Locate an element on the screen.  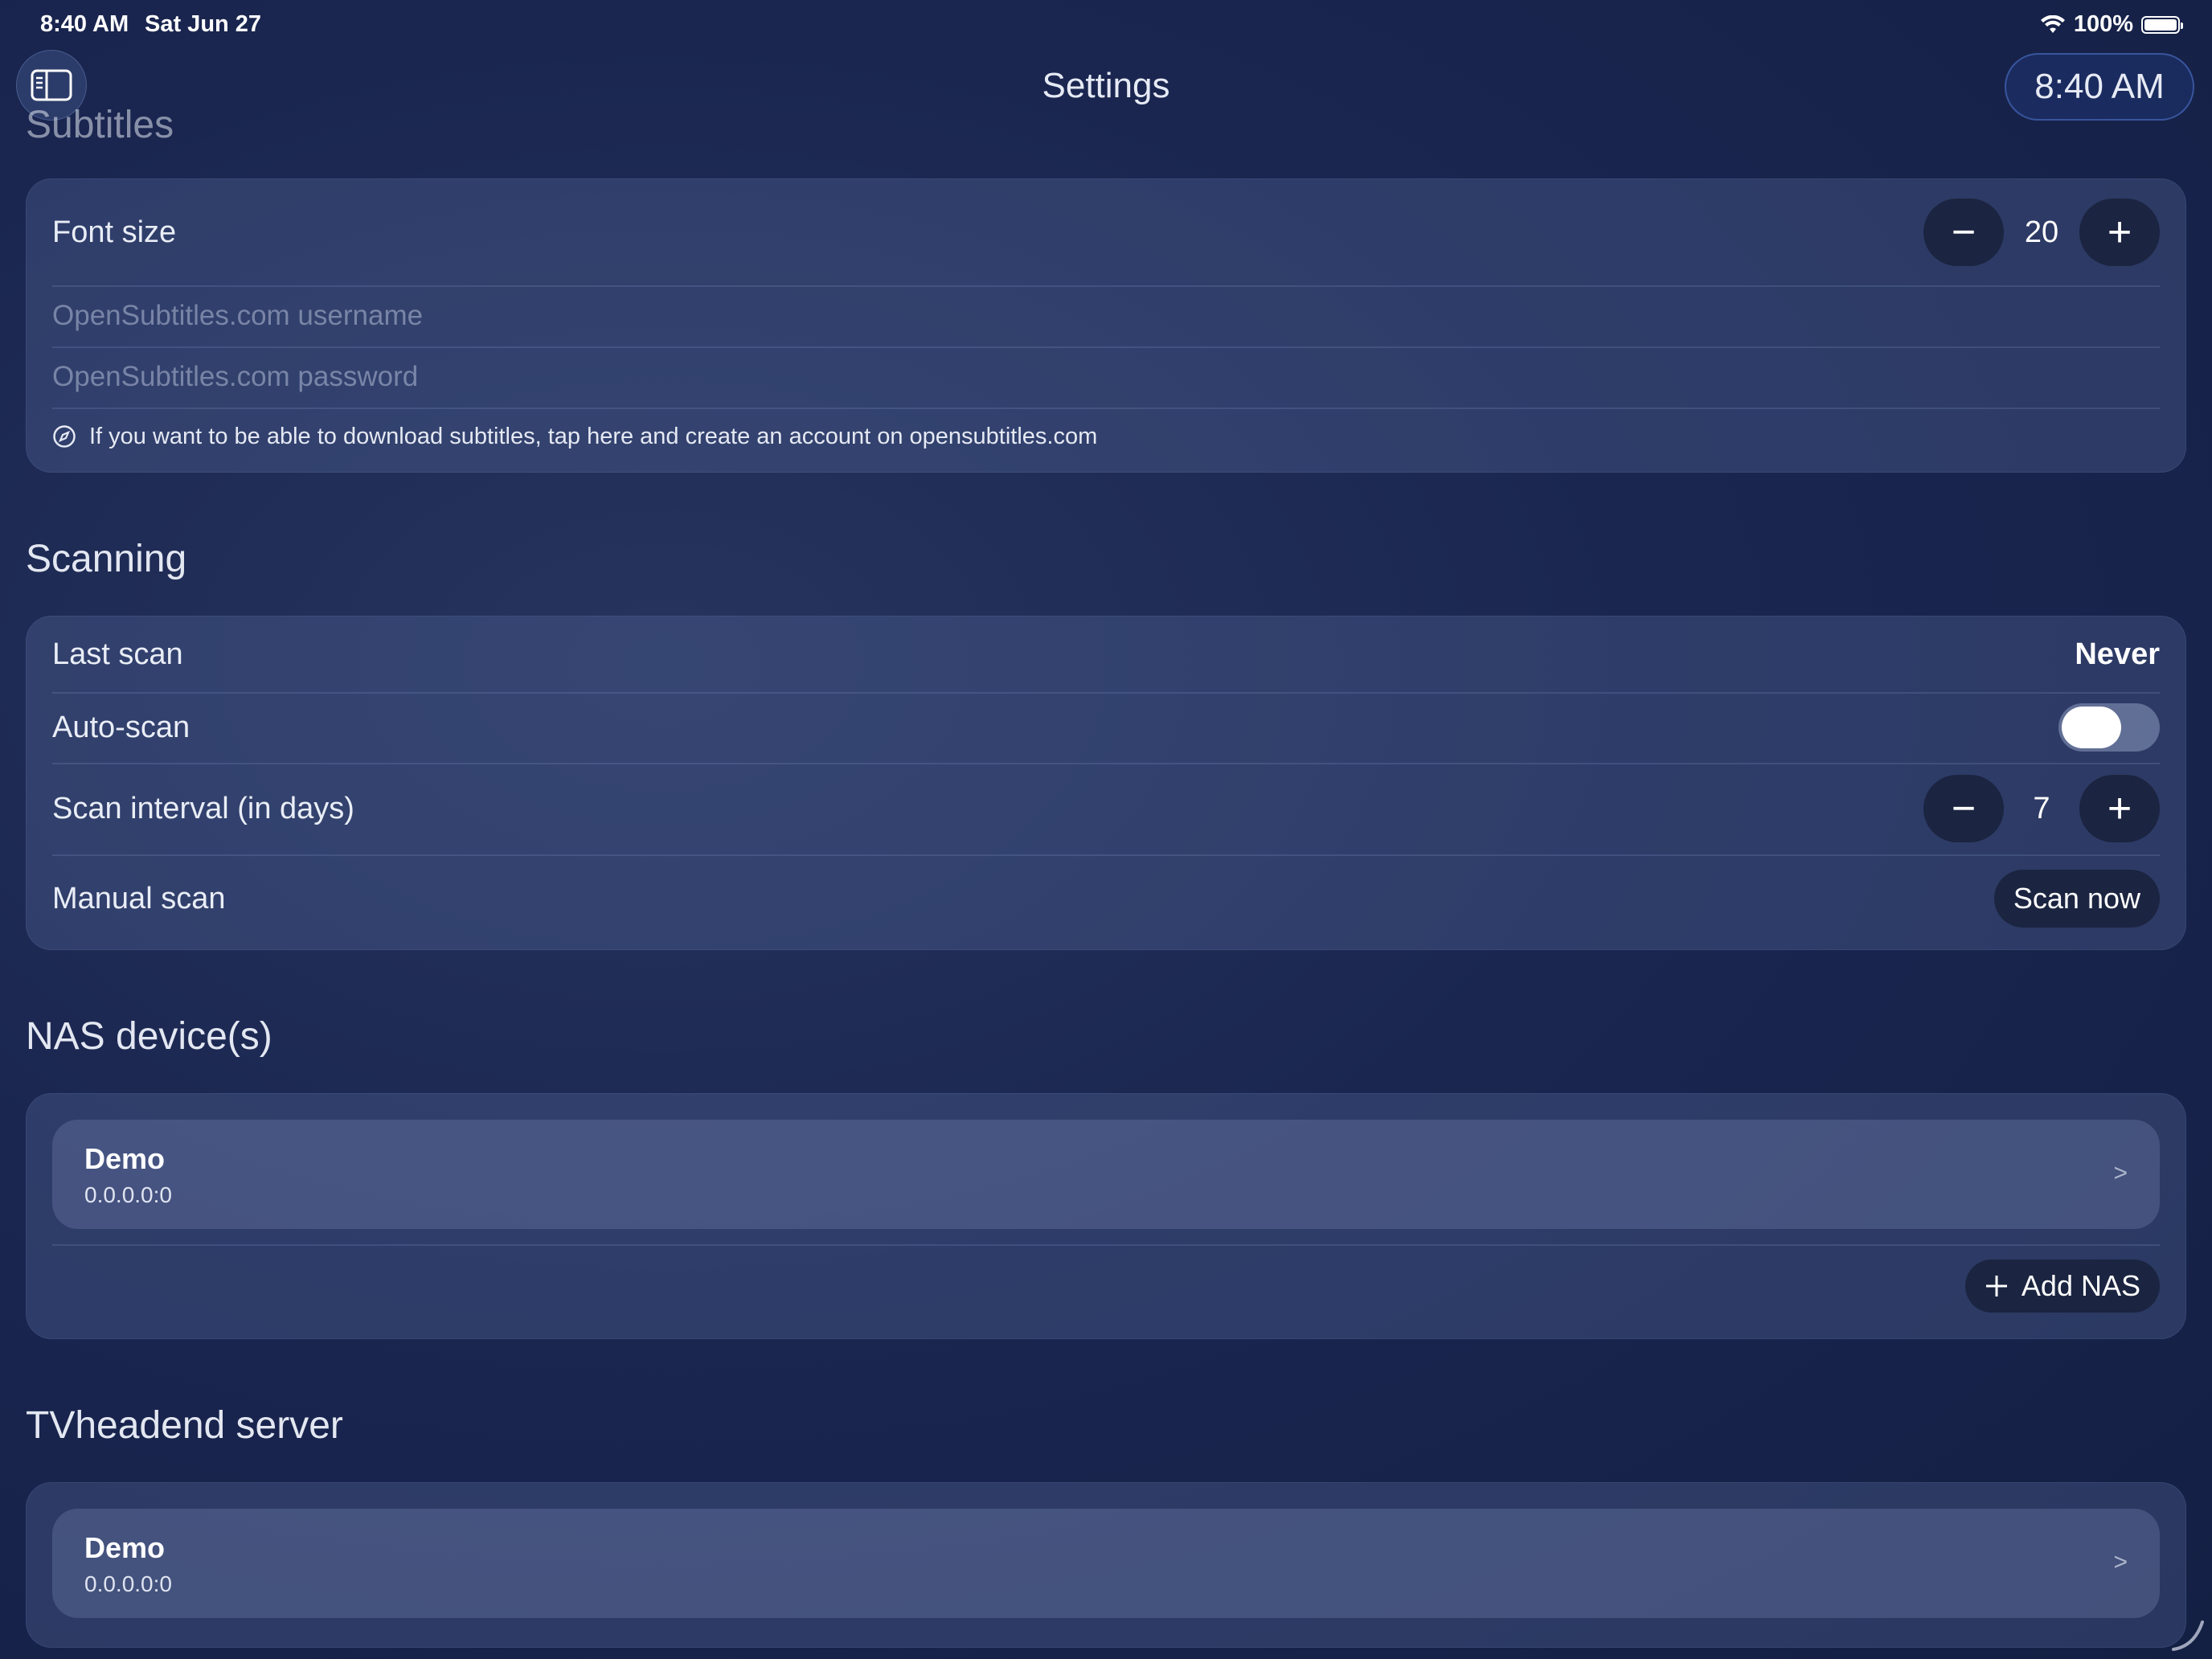
add-nas-label: Add NAS is located at coordinates (2080, 1285).